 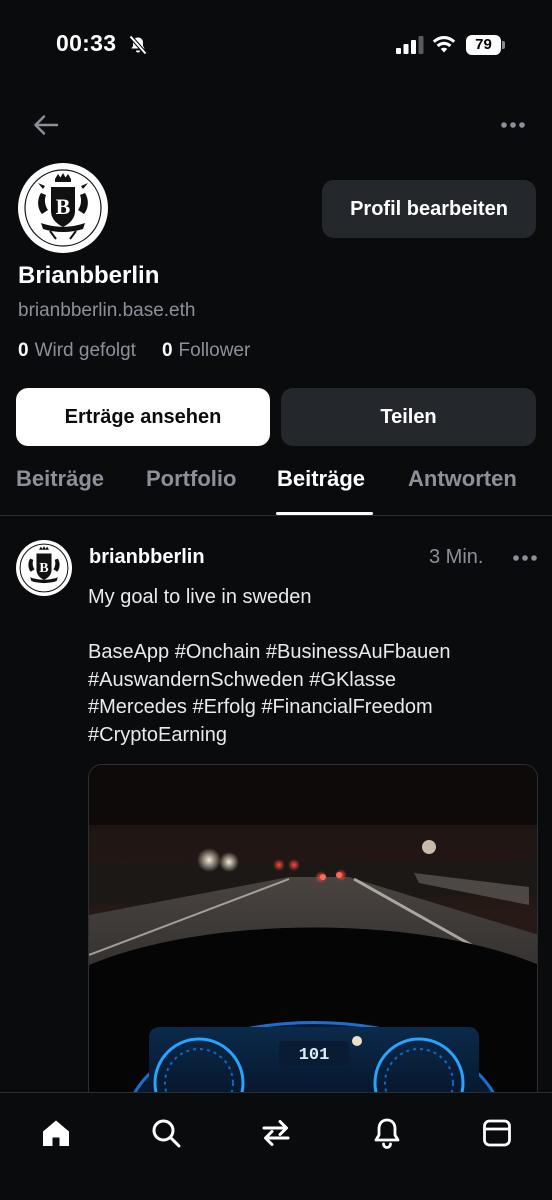 I want to click on post-more-button, so click(x=525, y=558).